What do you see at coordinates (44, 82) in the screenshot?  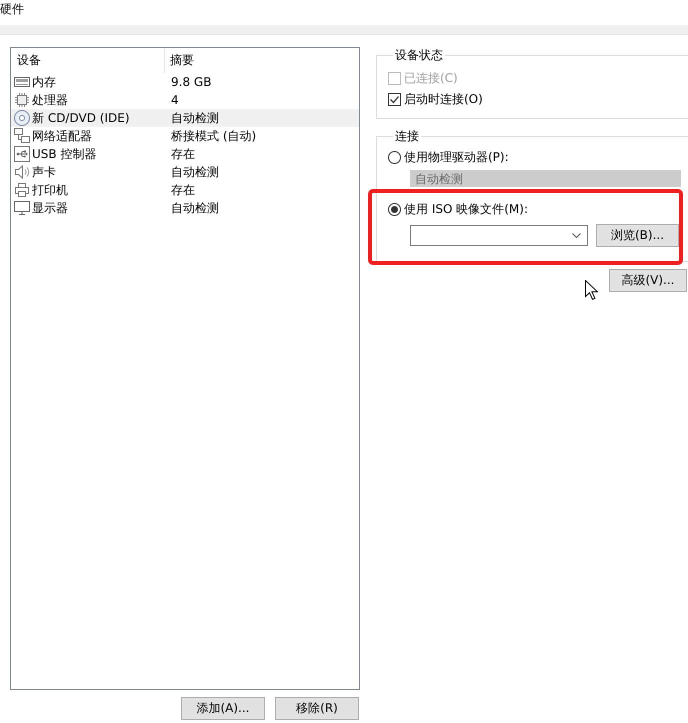 I see `device-name: 内存` at bounding box center [44, 82].